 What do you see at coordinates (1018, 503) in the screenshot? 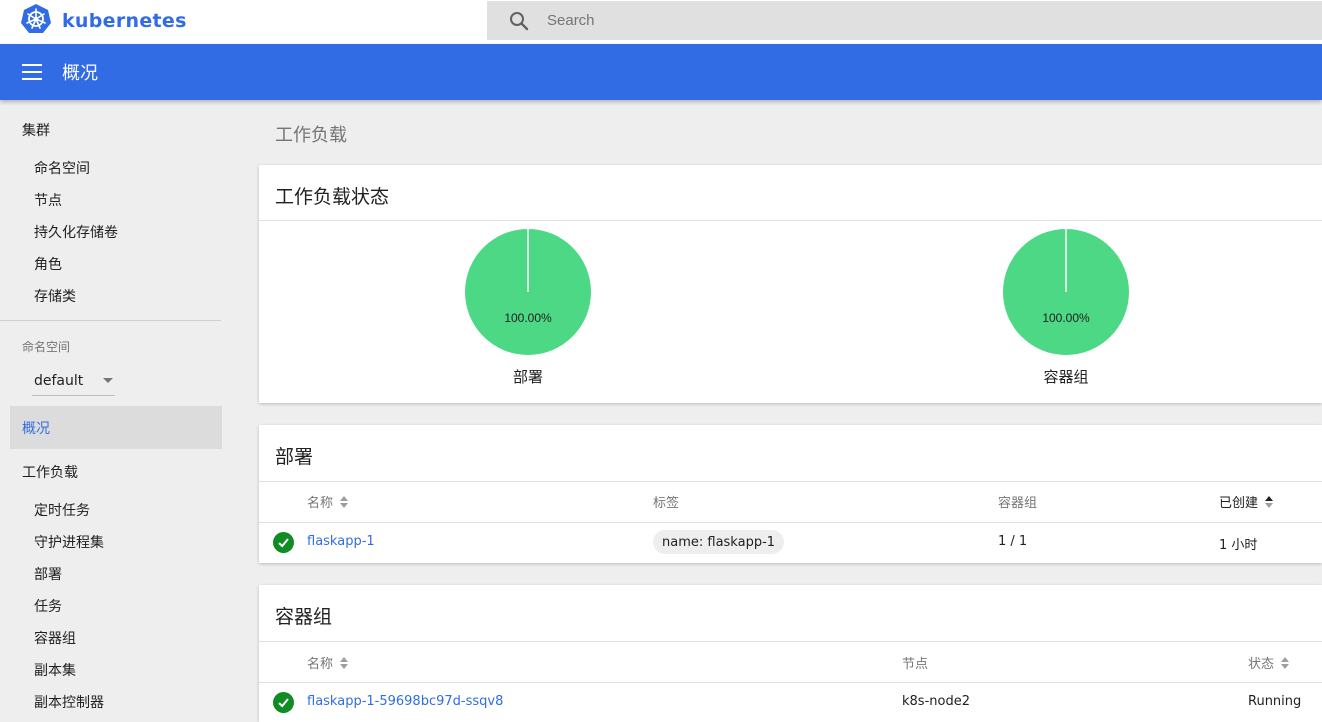
I see `column-header-pods: 容器组` at bounding box center [1018, 503].